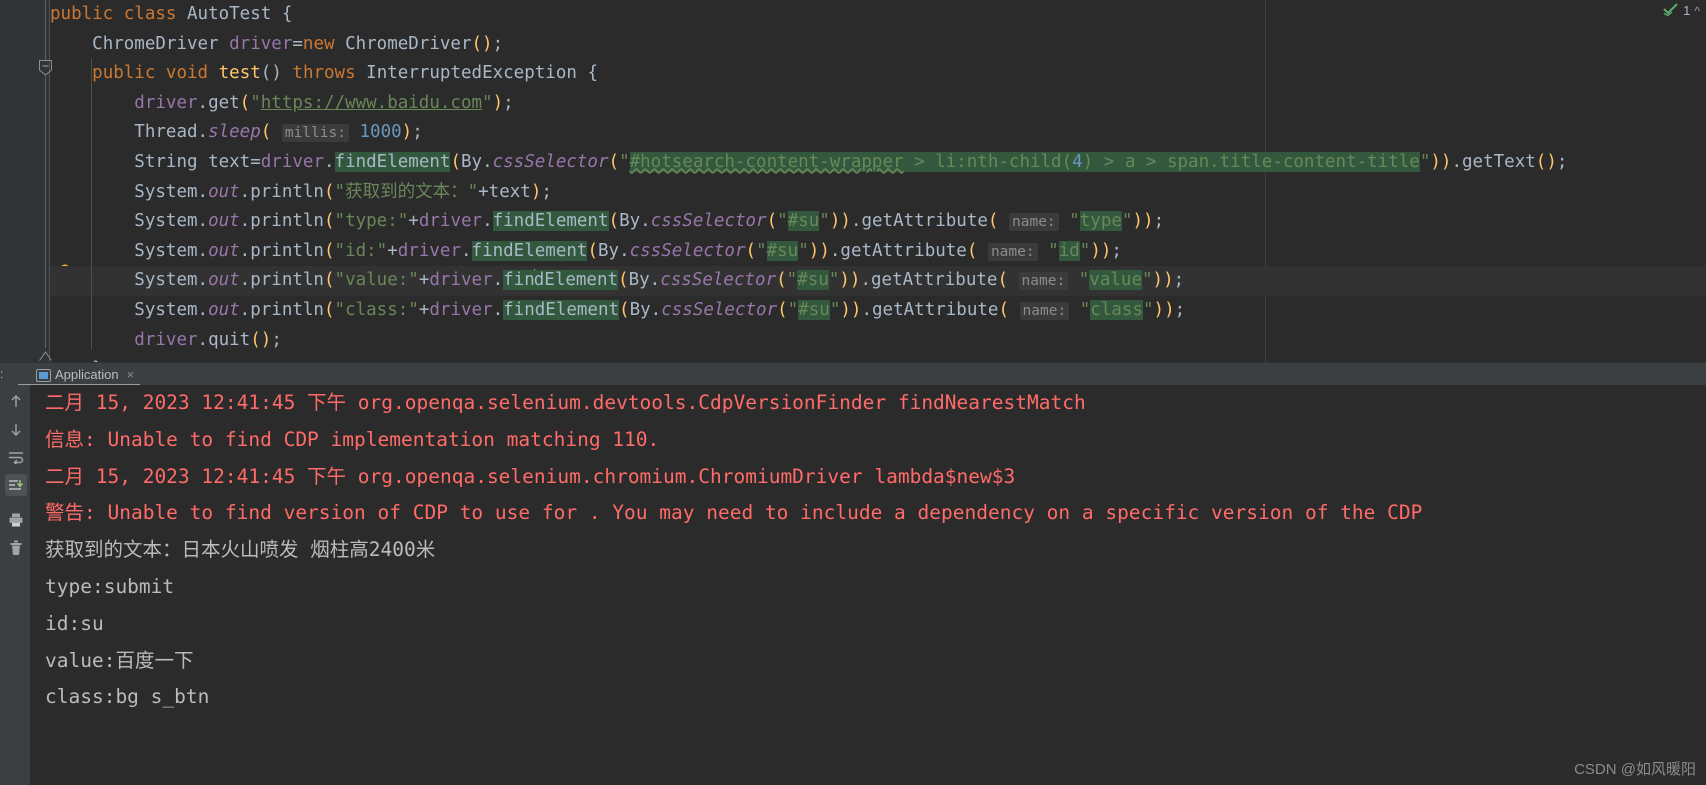 The width and height of the screenshot is (1706, 785). I want to click on code-token: get, so click(224, 102).